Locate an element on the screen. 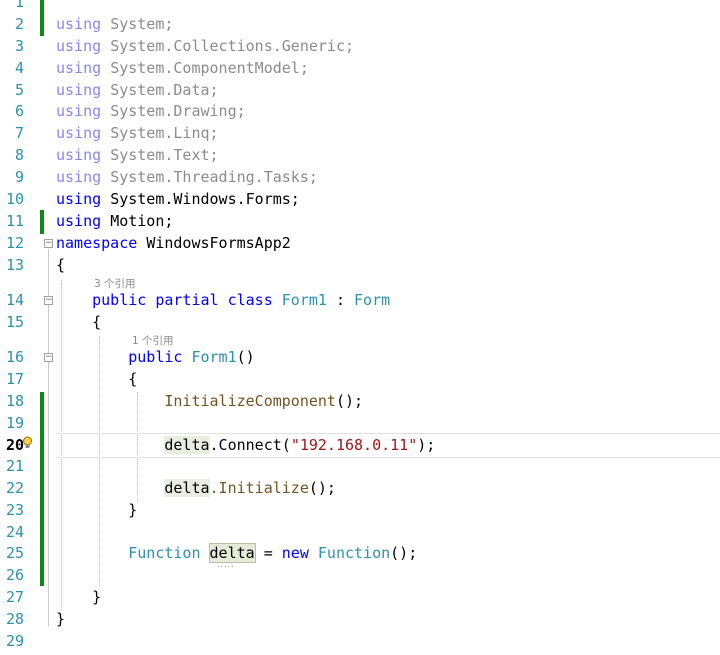  code-line-13: { is located at coordinates (60, 266).